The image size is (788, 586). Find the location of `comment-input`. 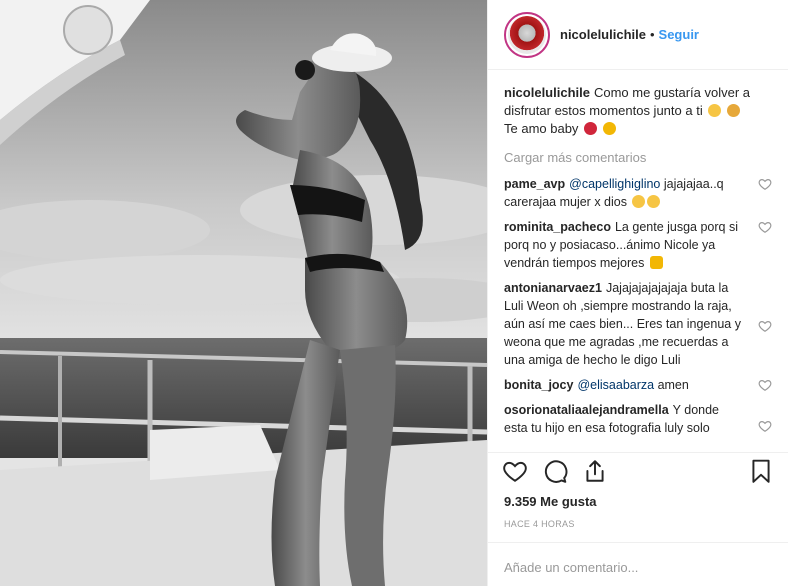

comment-input is located at coordinates (638, 567).